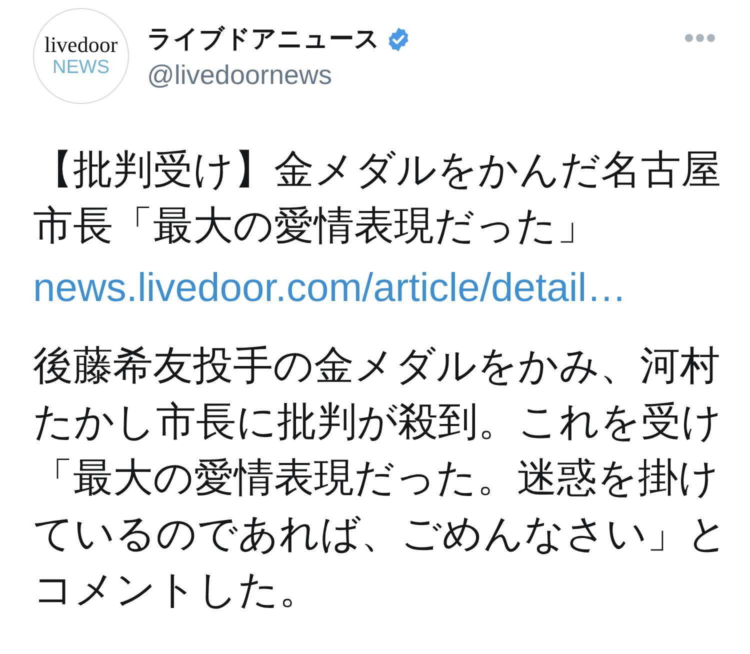 This screenshot has width=750, height=654. I want to click on display-name: ライブドアニュース, so click(263, 39).